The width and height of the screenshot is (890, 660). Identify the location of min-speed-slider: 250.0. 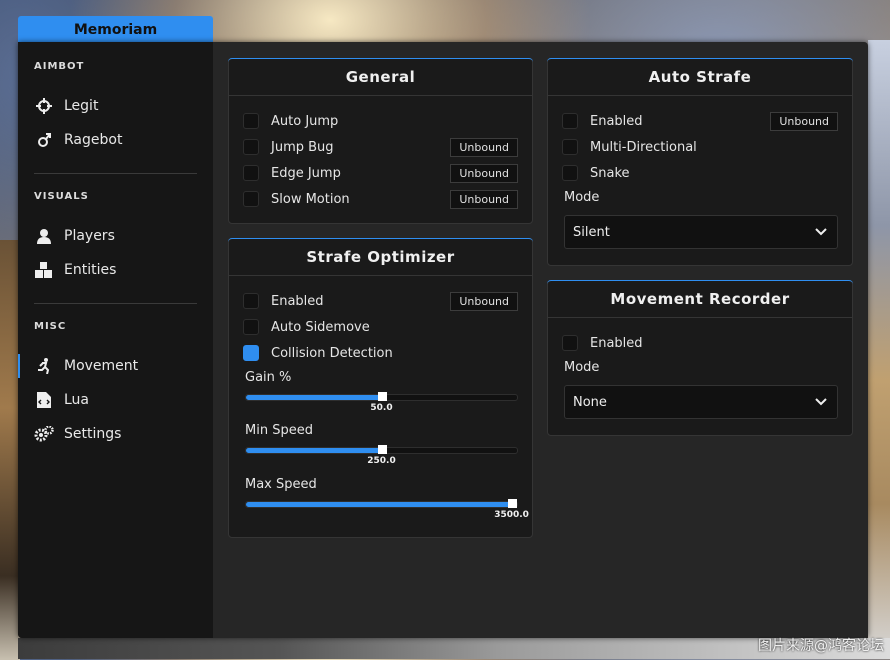
(381, 455).